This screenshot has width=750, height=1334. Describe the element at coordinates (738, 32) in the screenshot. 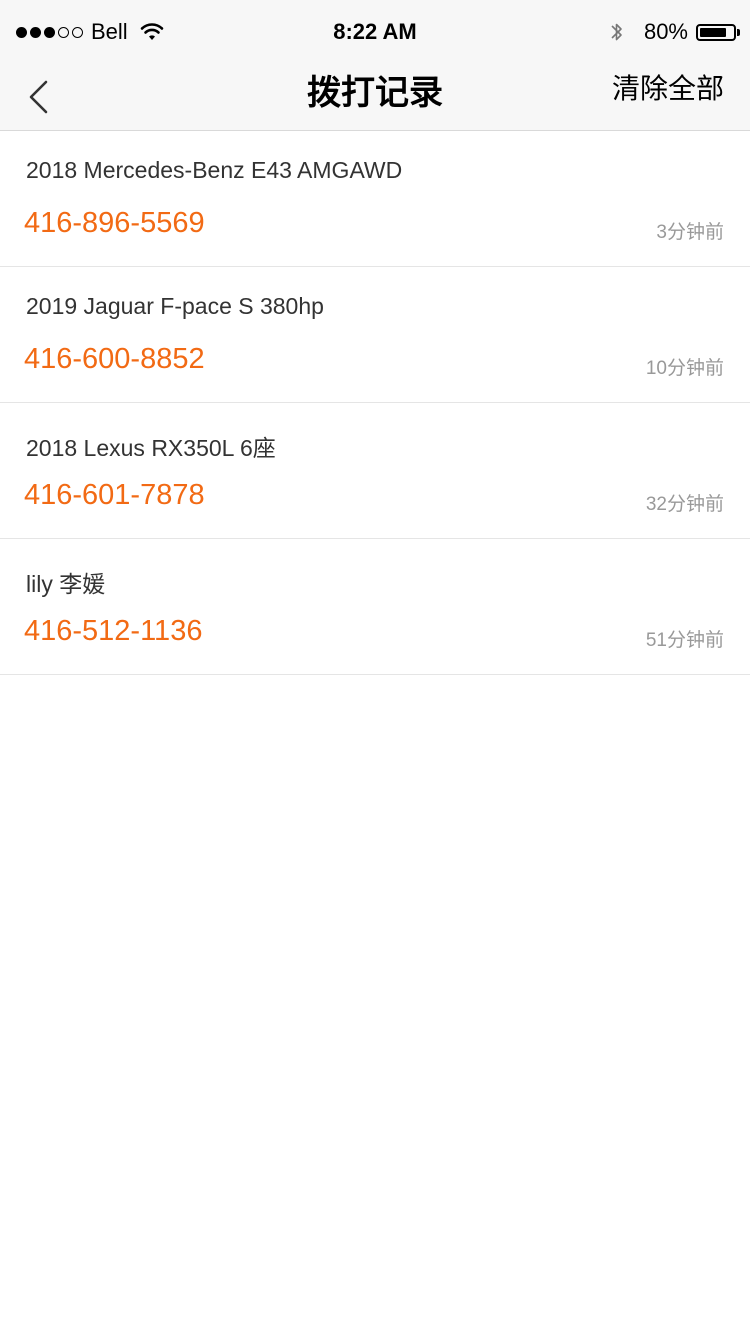

I see `battery-tip` at that location.